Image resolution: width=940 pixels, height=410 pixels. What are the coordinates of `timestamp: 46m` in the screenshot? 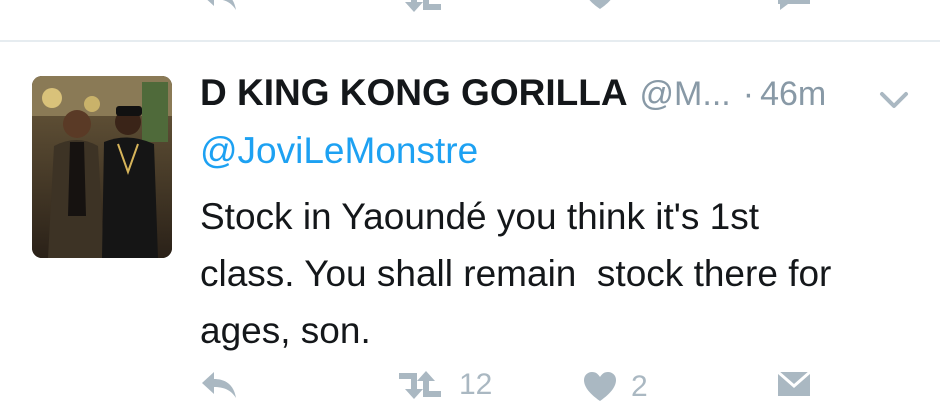 It's located at (793, 94).